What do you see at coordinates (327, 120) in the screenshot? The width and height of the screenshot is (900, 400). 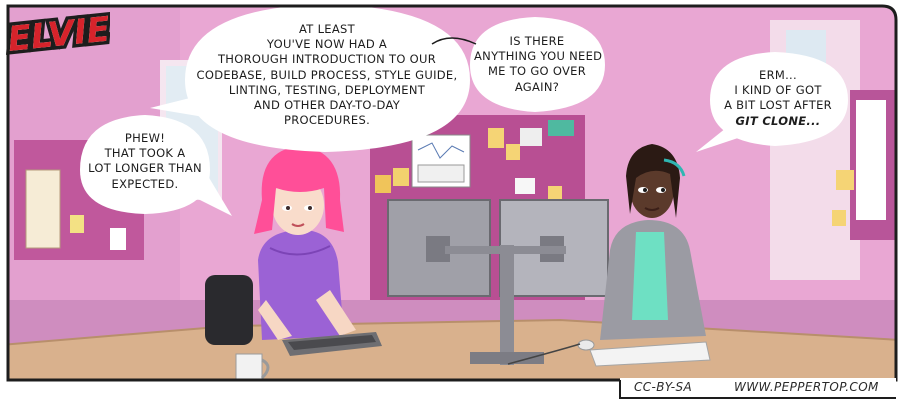 I see `intro-line: procedures.` at bounding box center [327, 120].